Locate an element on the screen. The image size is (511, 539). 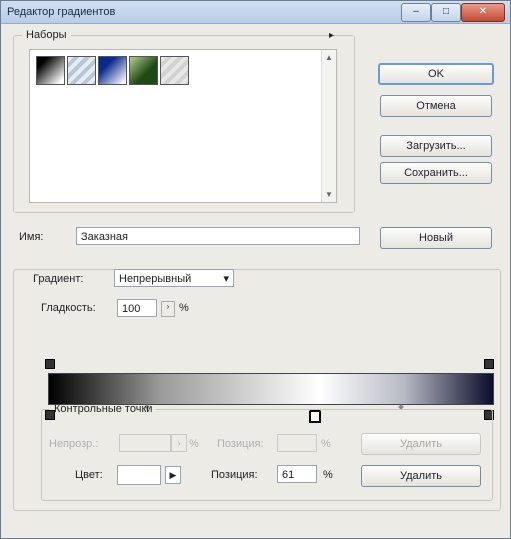
maximize-button: □ is located at coordinates (446, 12).